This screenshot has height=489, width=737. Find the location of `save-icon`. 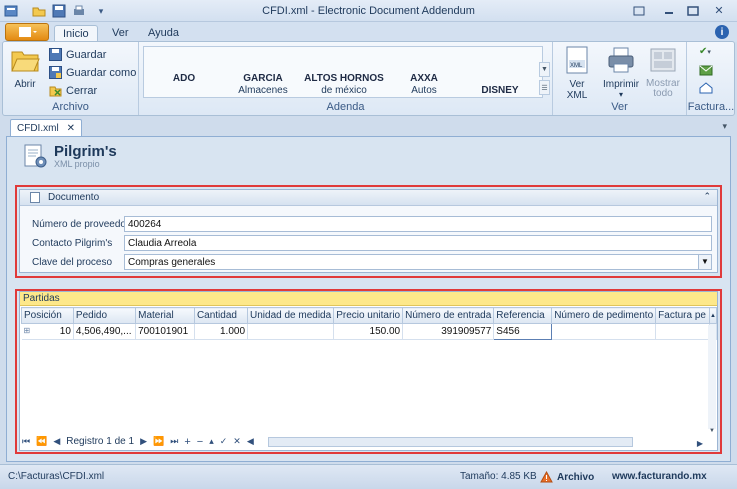

save-icon is located at coordinates (55, 54).